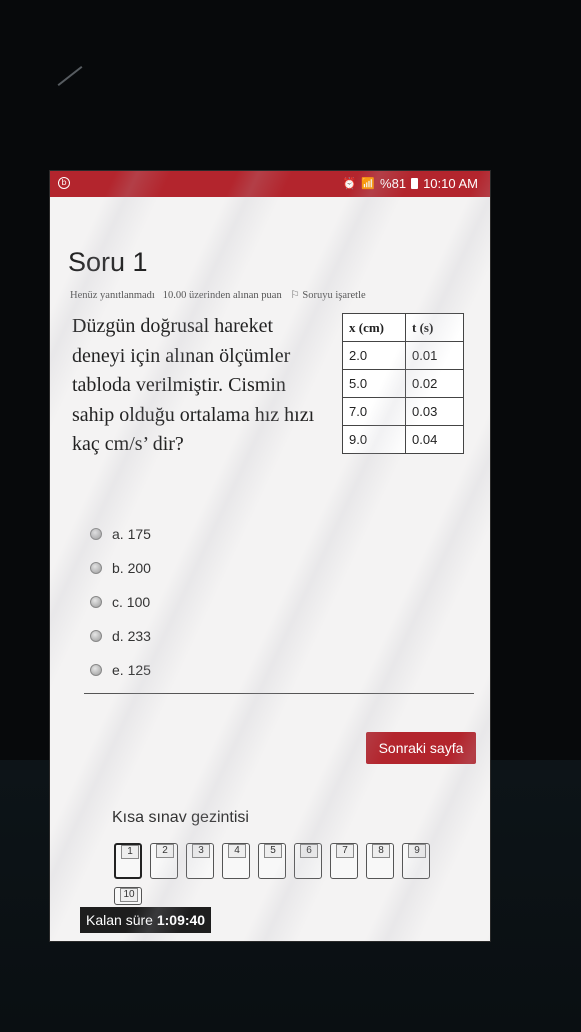 The height and width of the screenshot is (1032, 581). I want to click on nav-question-button: 10, so click(128, 896).